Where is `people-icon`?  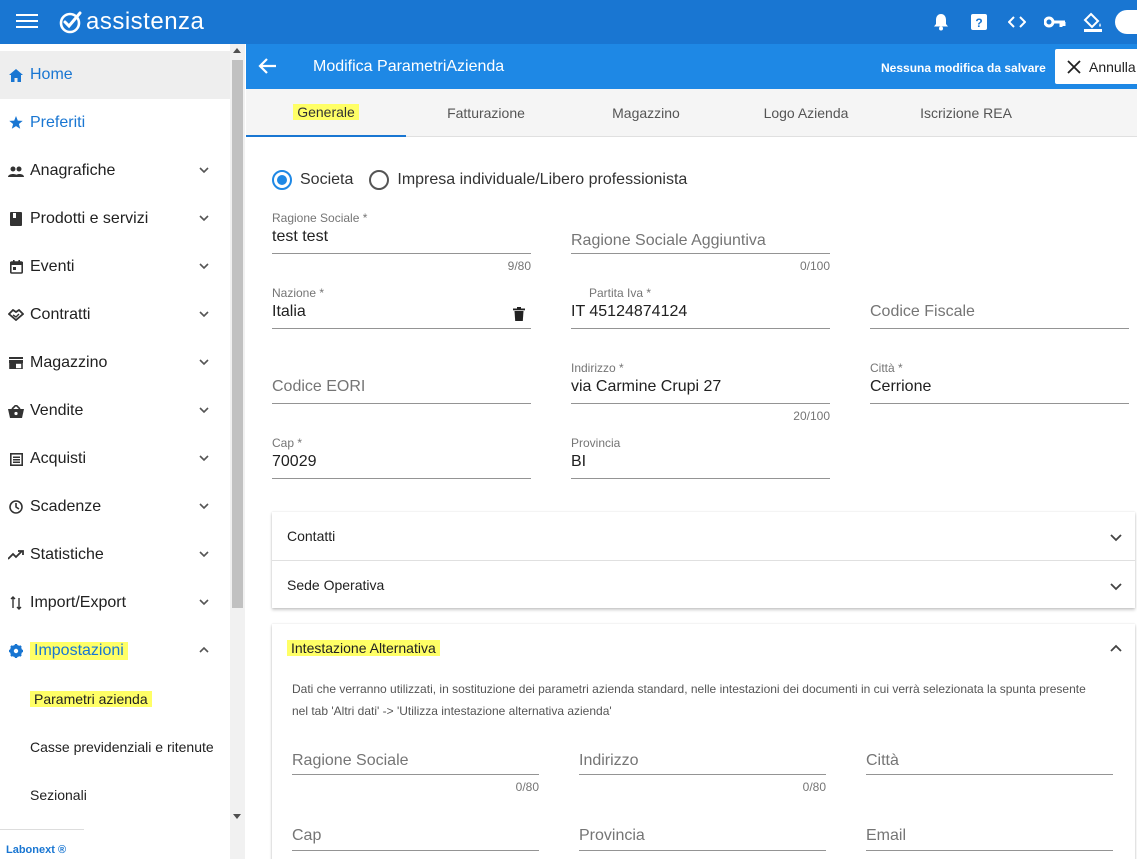
people-icon is located at coordinates (16, 171).